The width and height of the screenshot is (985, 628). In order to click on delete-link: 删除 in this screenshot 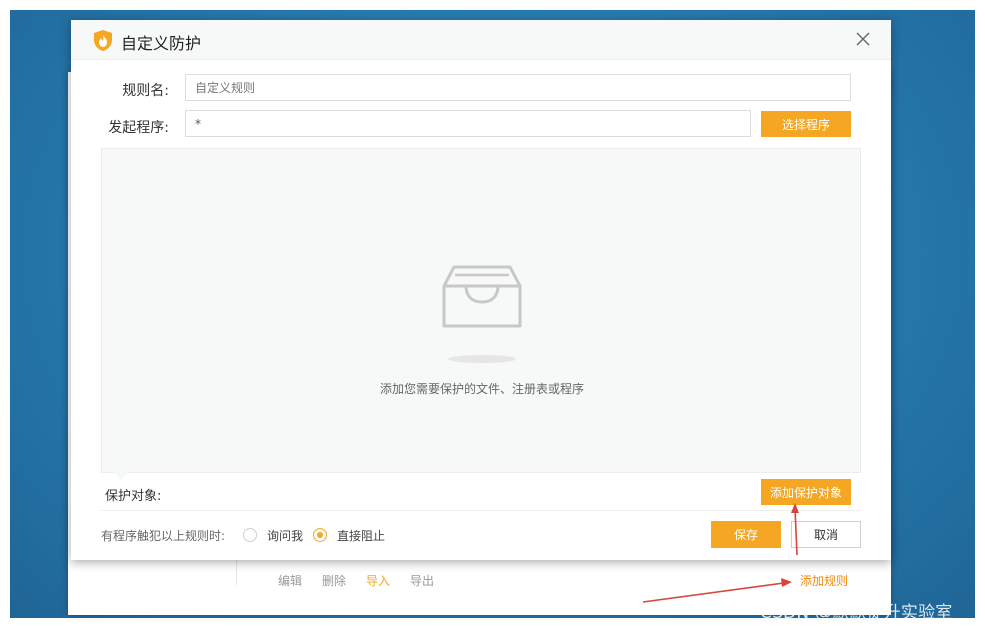, I will do `click(334, 580)`.